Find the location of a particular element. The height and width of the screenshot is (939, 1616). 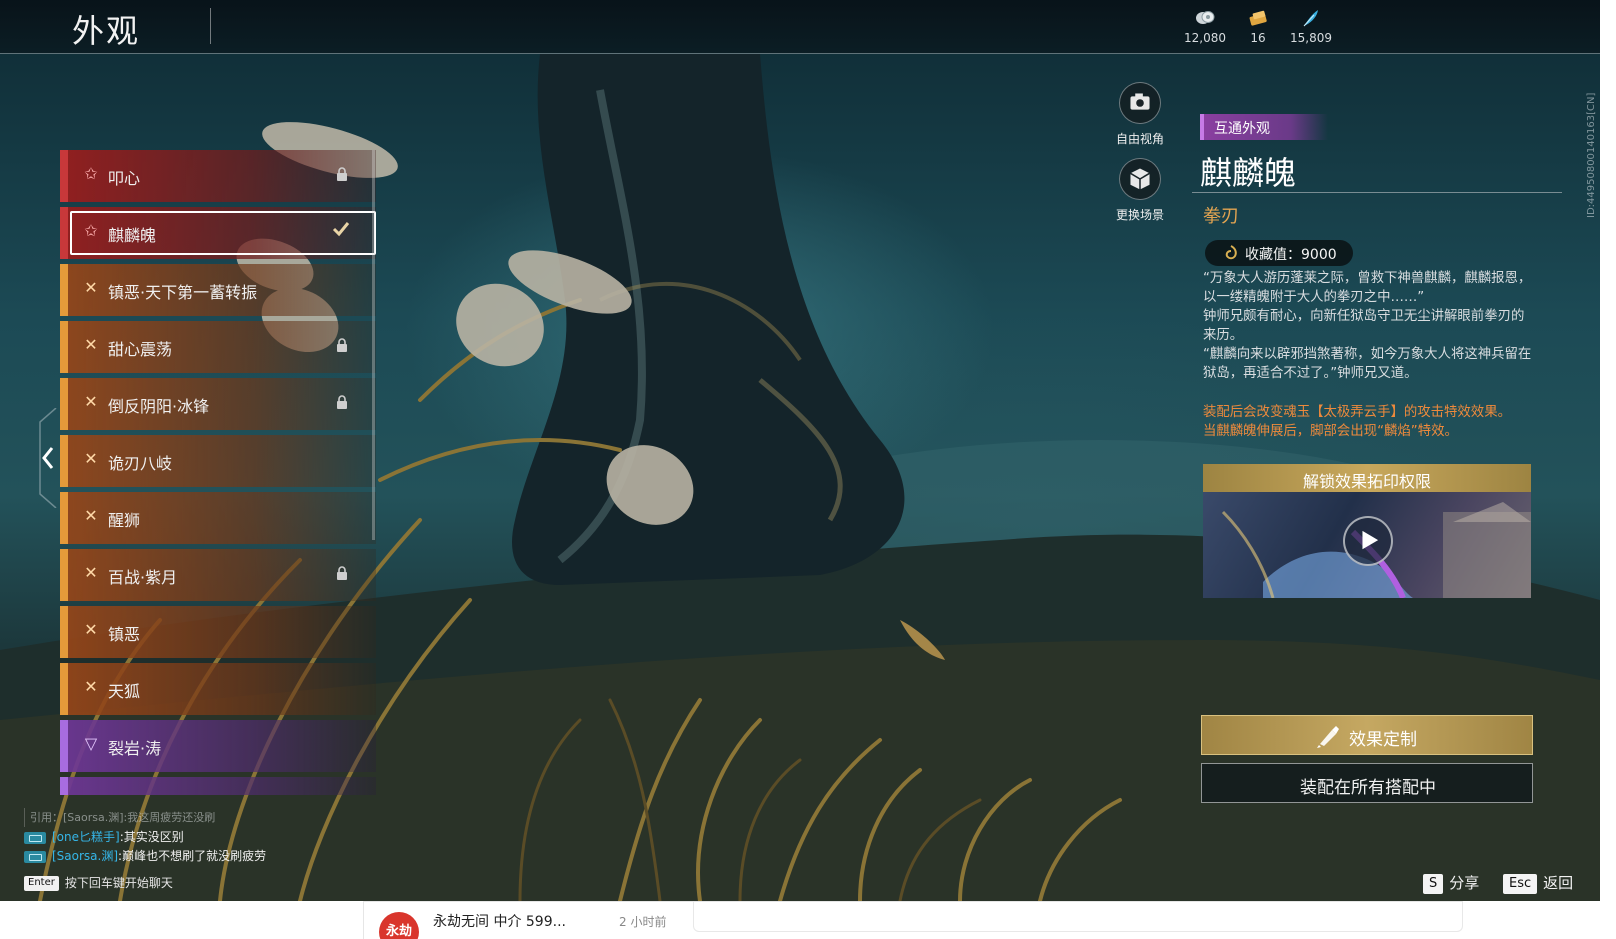

vertical-id-text: ID:44950800140163[CN] is located at coordinates (1591, 145).